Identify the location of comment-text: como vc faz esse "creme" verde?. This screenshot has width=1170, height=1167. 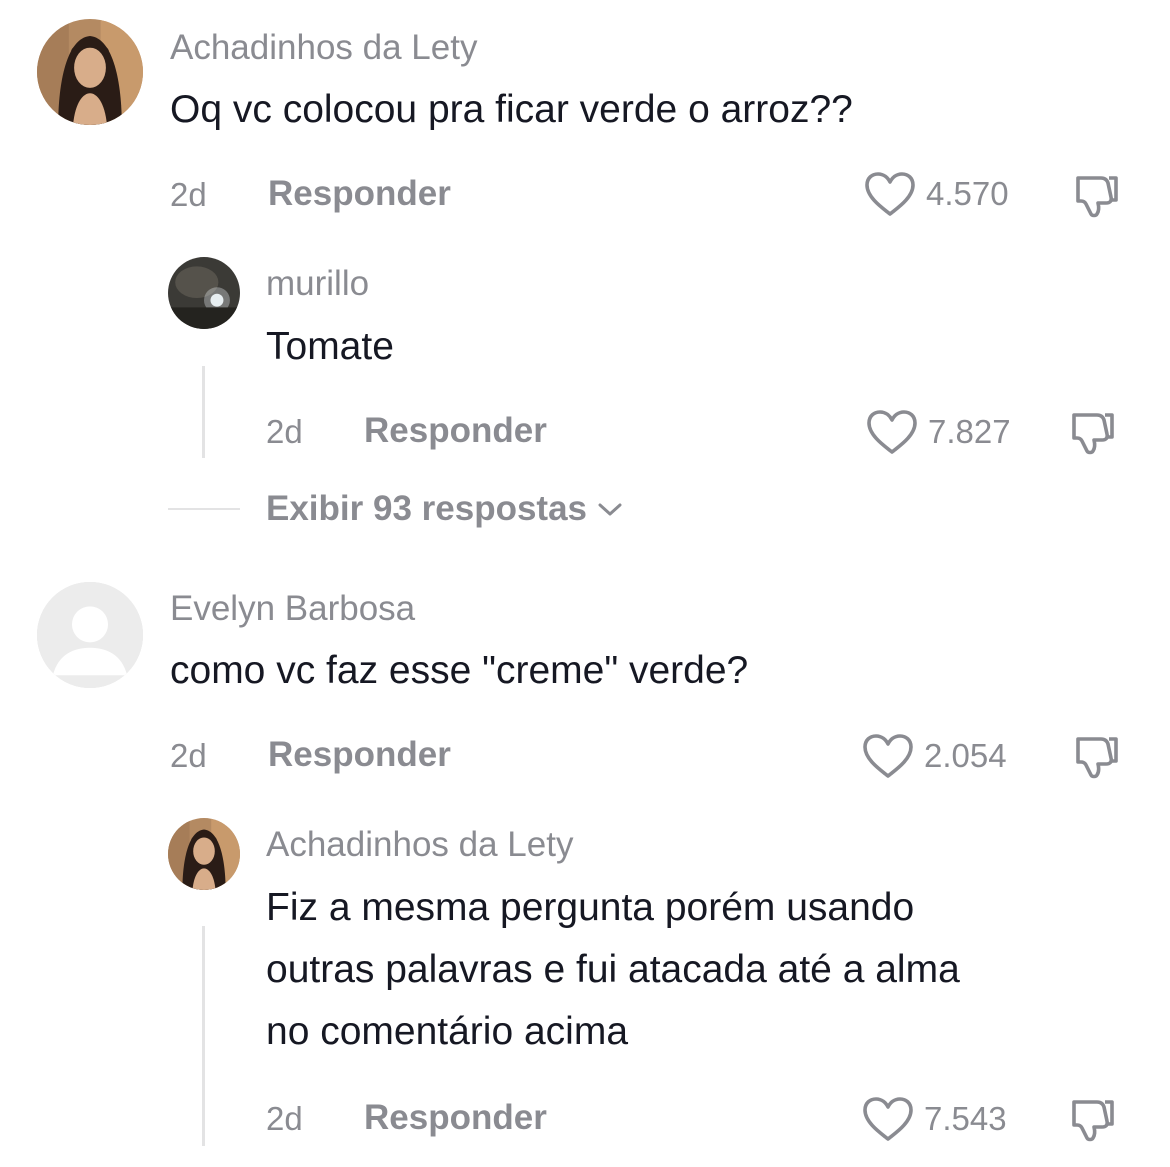
(459, 670).